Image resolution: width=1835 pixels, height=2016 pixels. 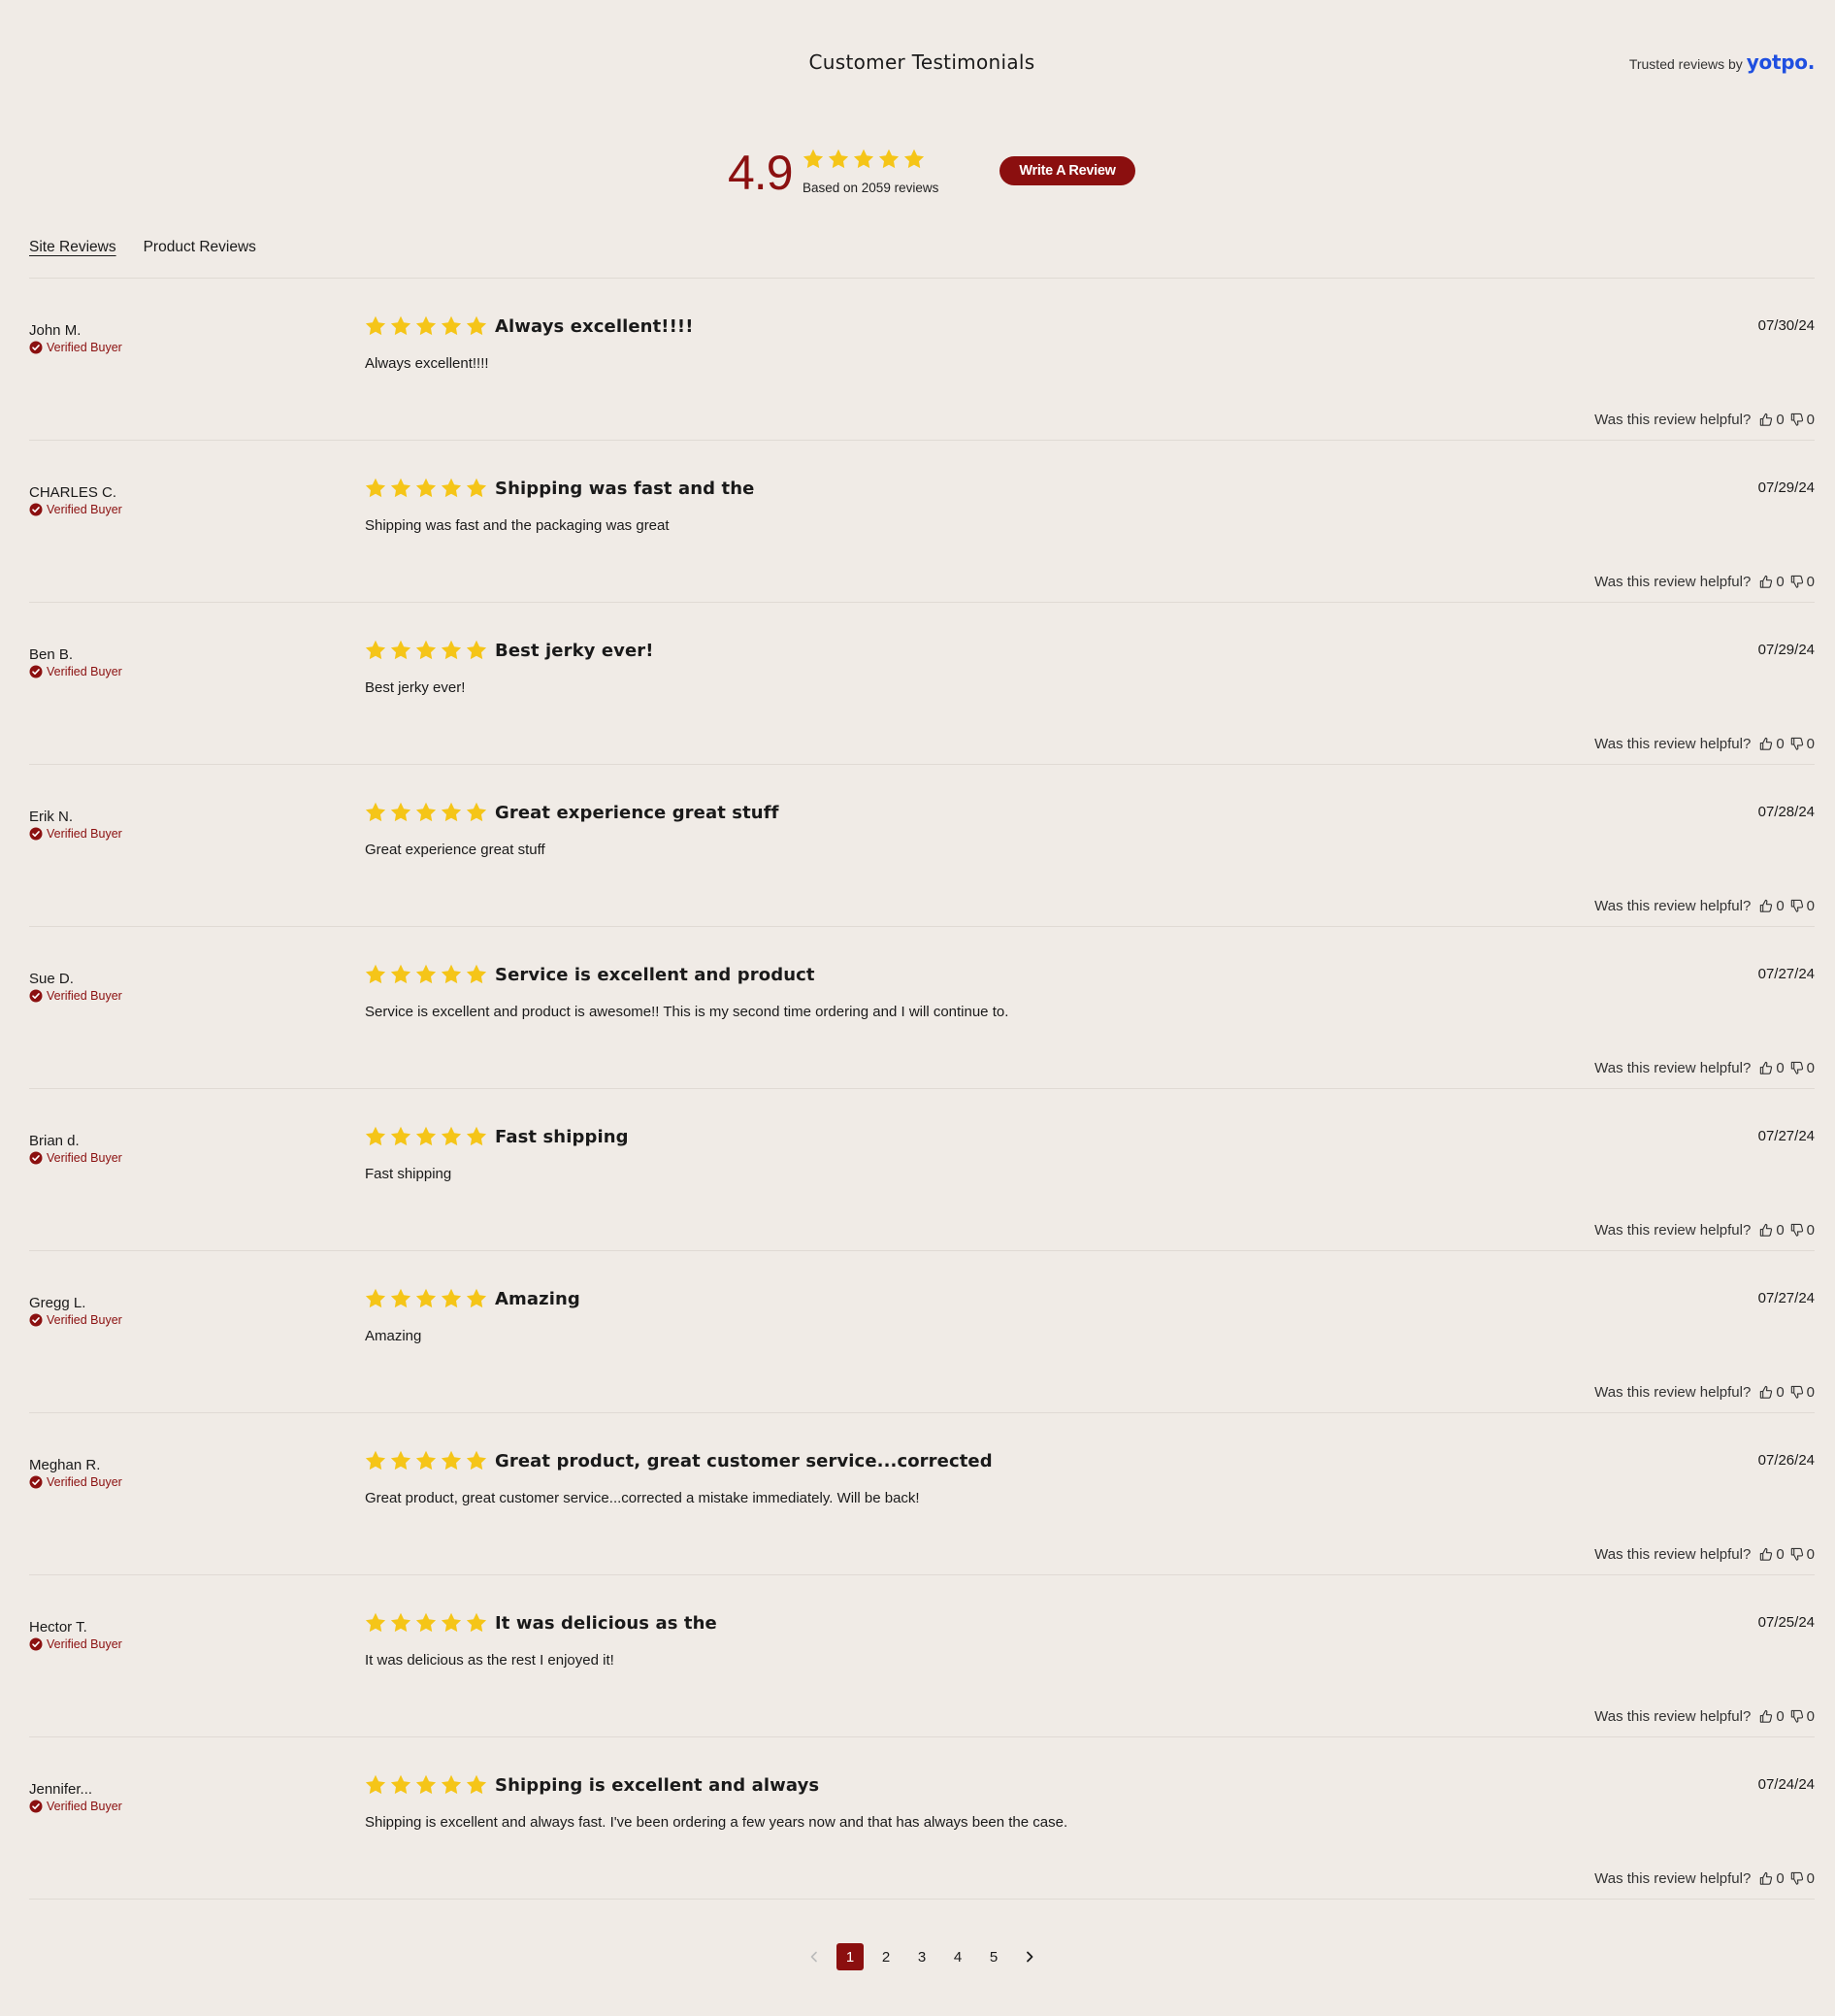 What do you see at coordinates (1786, 1784) in the screenshot?
I see `review-date: 07/24/24` at bounding box center [1786, 1784].